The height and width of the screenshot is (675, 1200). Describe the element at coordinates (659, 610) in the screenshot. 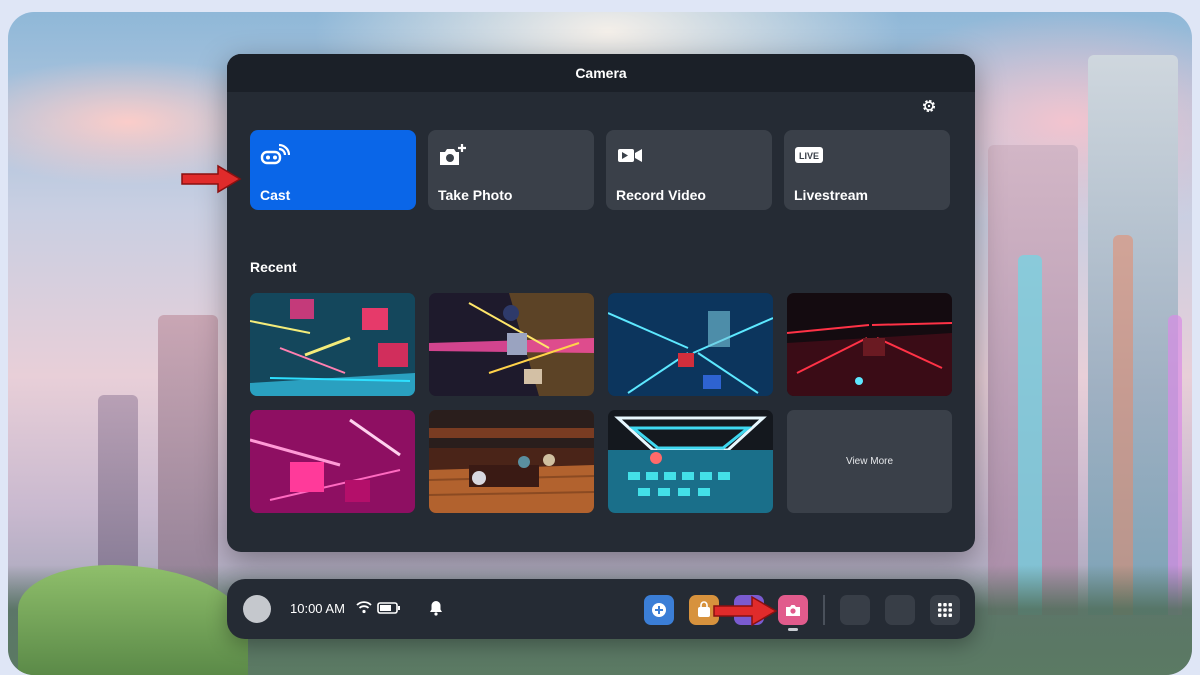

I see `add-app-icon` at that location.